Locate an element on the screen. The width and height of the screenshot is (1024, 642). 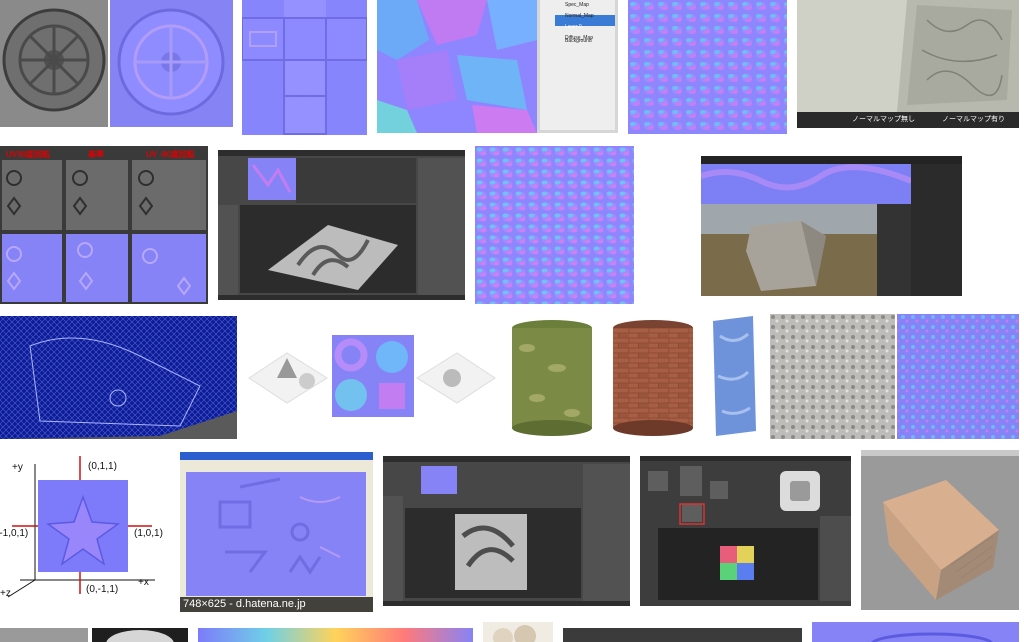
leafy-cylinder-image is located at coordinates (552, 378).